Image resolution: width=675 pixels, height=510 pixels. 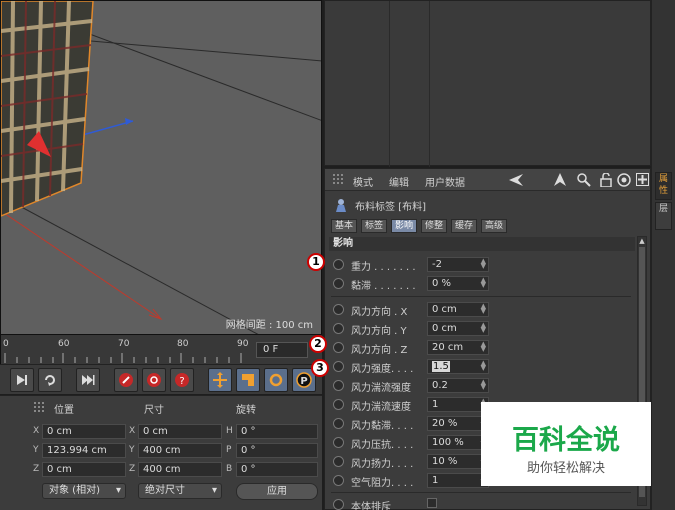 What do you see at coordinates (399, 181) in the screenshot?
I see `menu-edit: 编辑` at bounding box center [399, 181].